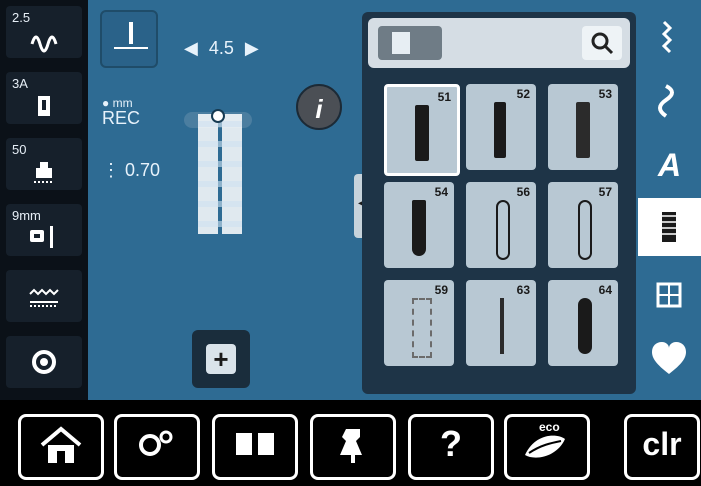  I want to click on rounded-buttonhole-icon, so click(585, 326).